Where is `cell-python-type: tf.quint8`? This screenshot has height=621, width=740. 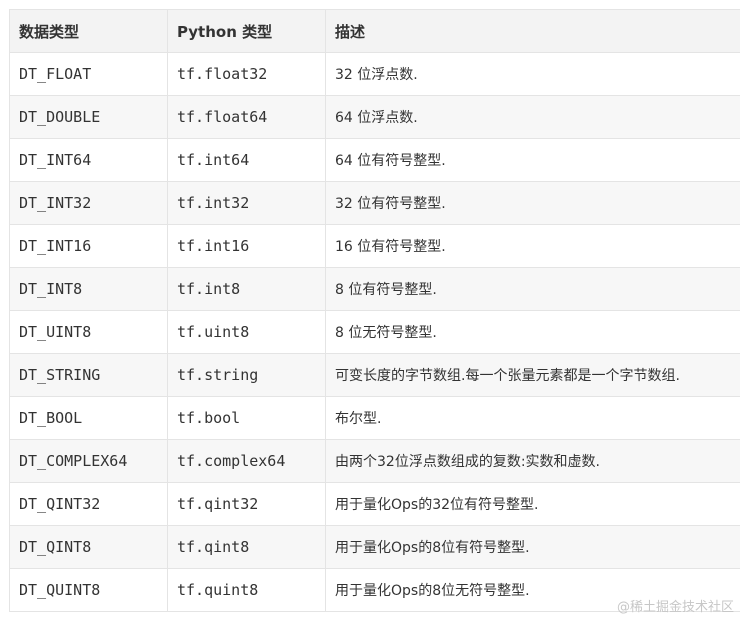
cell-python-type: tf.quint8 is located at coordinates (246, 590).